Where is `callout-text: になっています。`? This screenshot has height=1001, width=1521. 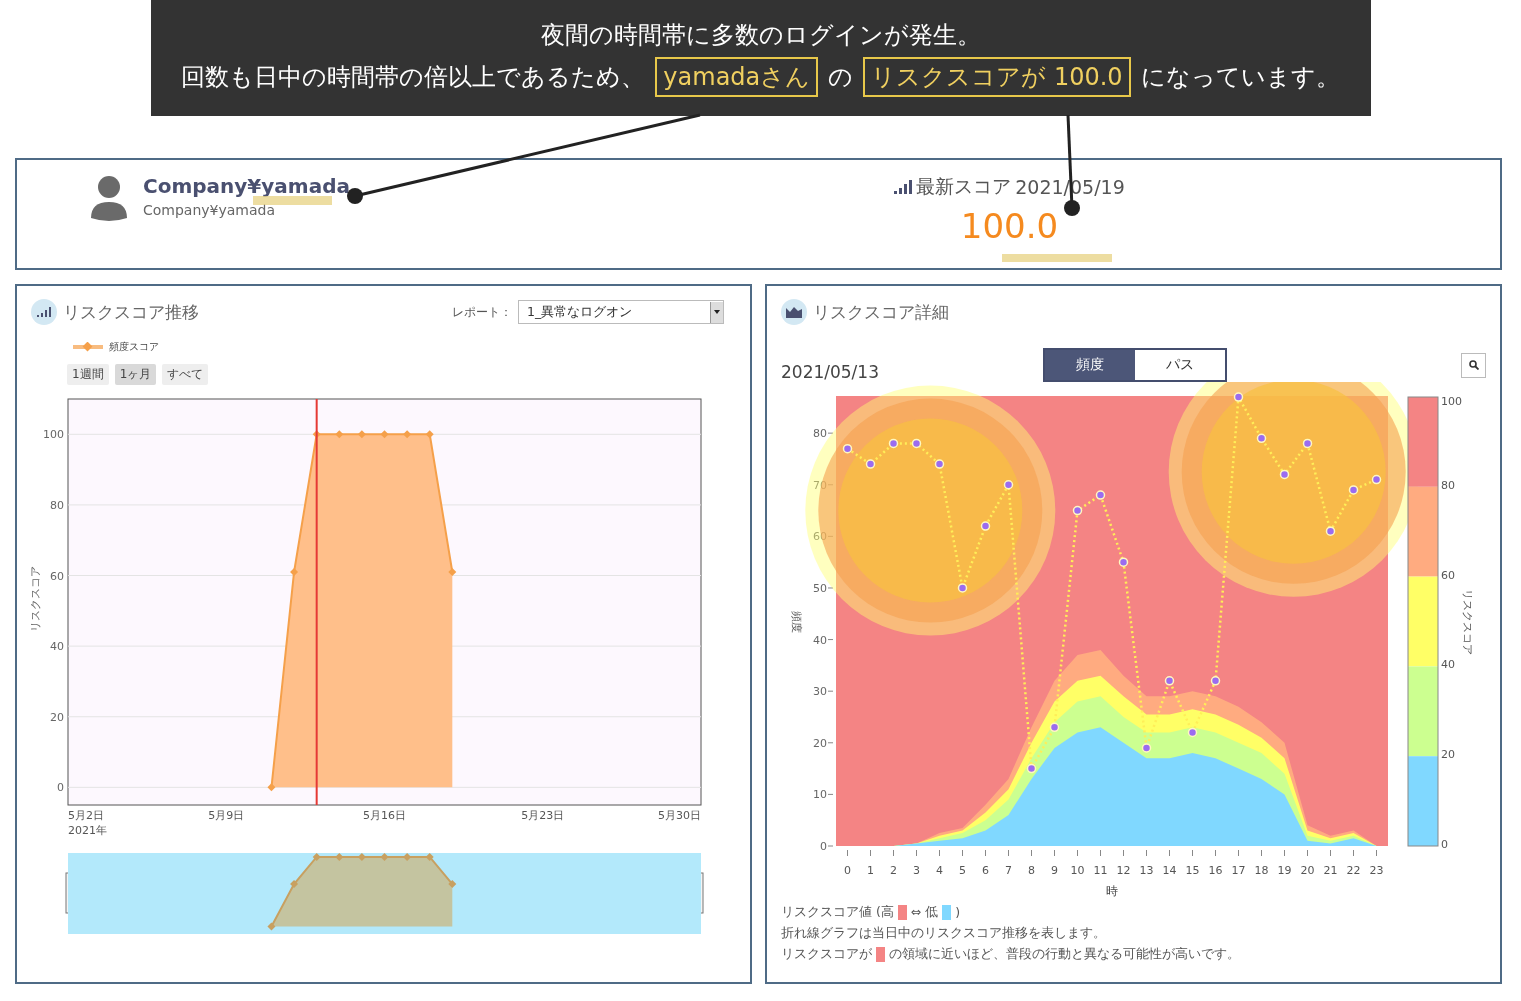
callout-text: になっています。 is located at coordinates (1240, 77).